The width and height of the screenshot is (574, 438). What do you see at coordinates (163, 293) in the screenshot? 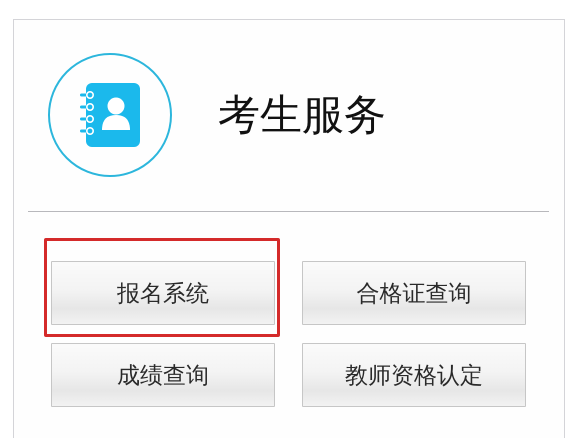
I see `service-button: 报名系统` at bounding box center [163, 293].